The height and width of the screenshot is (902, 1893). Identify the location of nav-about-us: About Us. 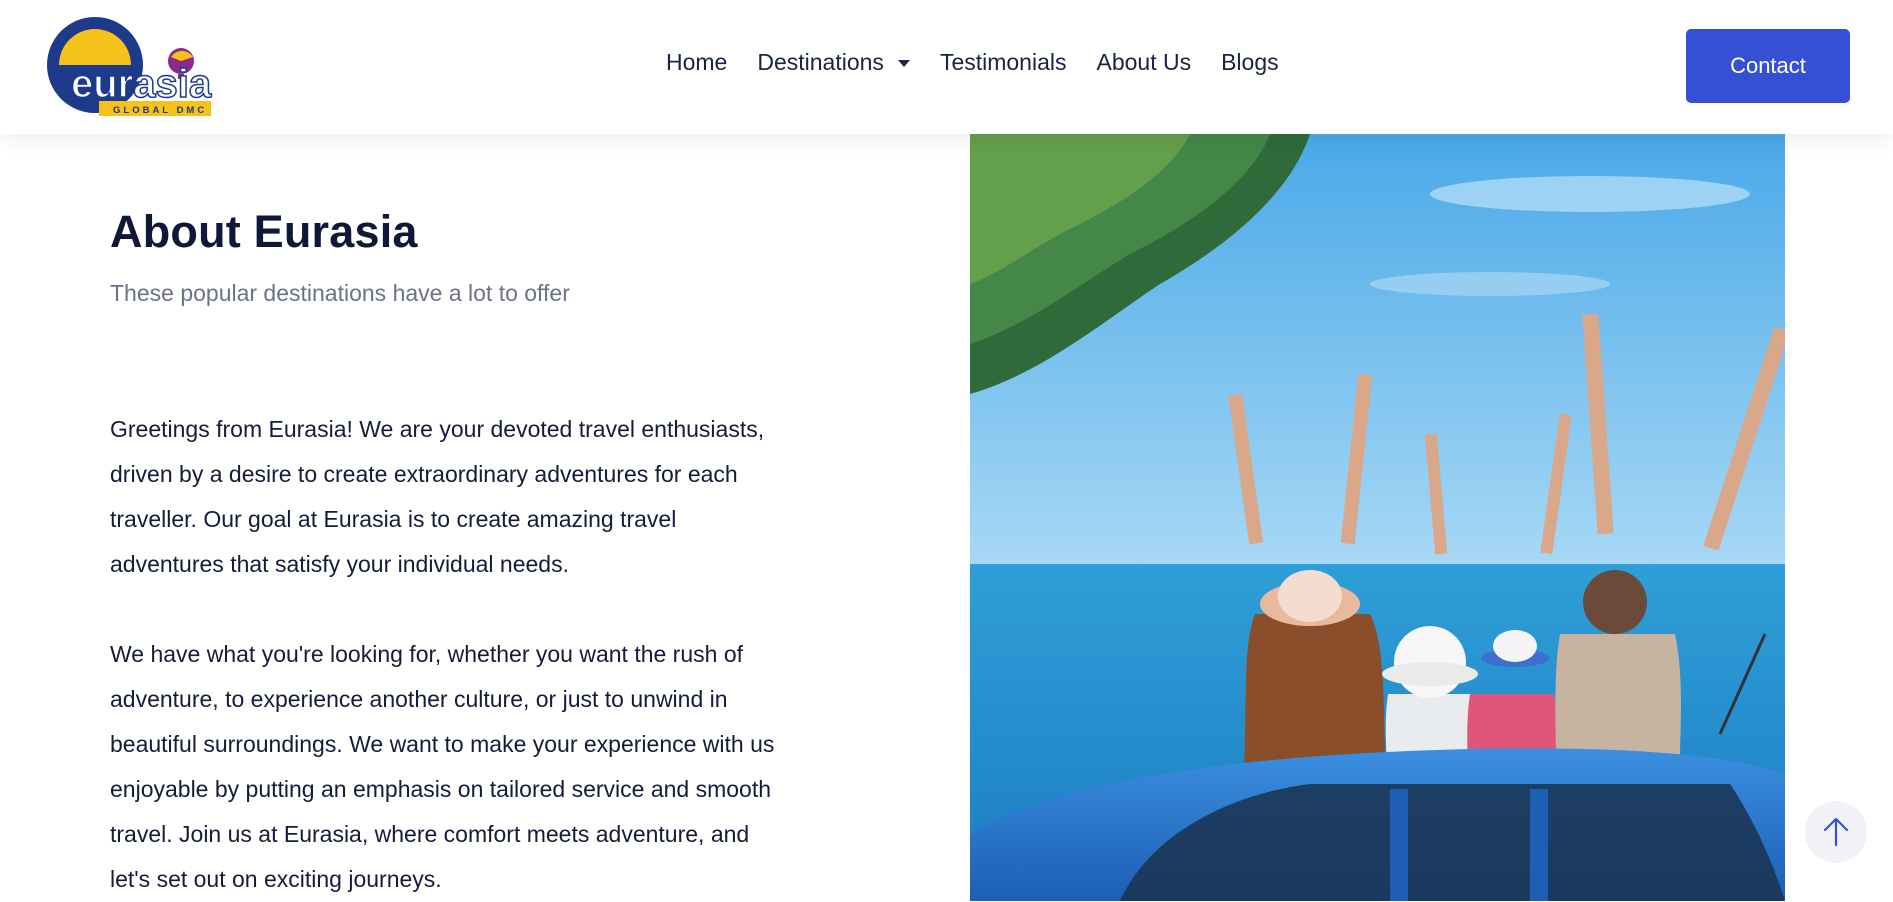
(1143, 62).